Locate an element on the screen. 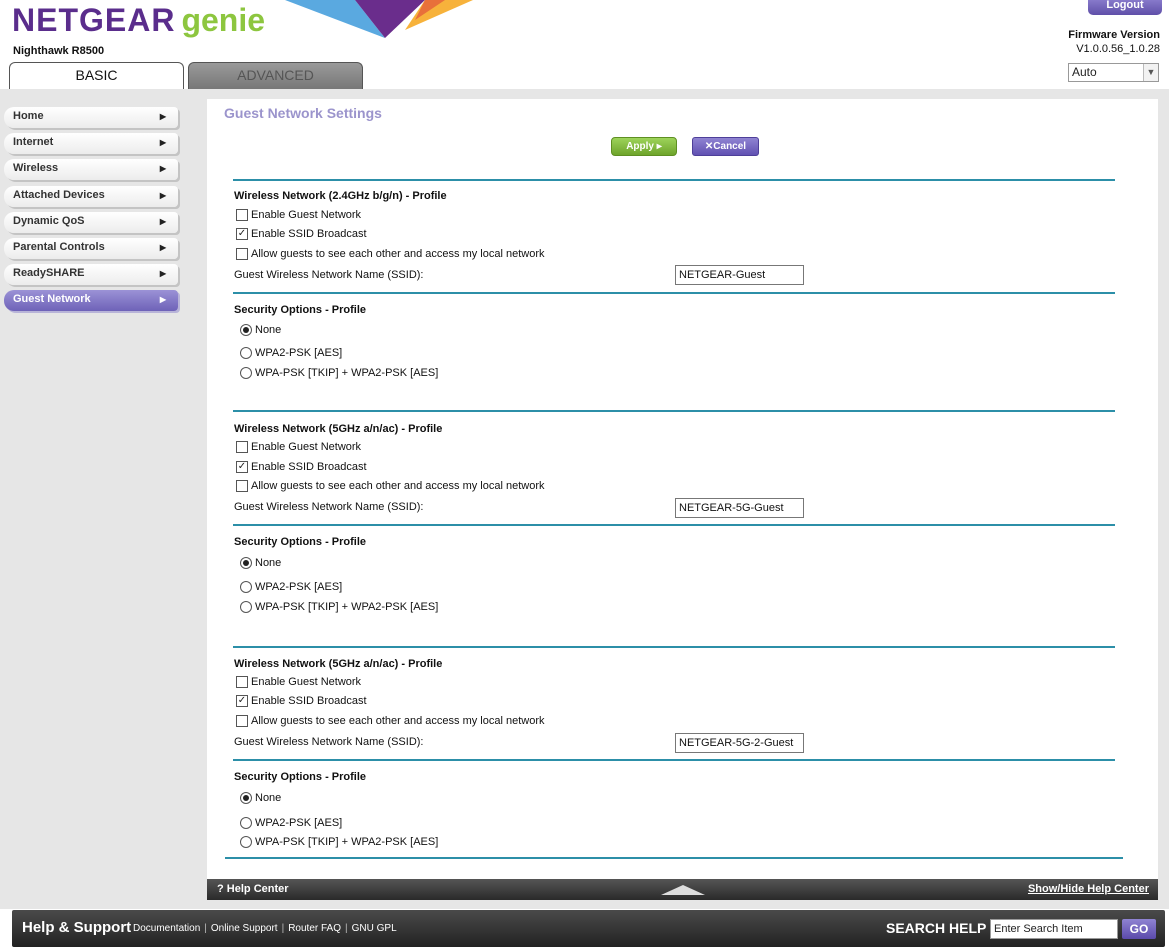 Image resolution: width=1169 pixels, height=952 pixels. chevron-down-icon: ▼ is located at coordinates (1150, 72).